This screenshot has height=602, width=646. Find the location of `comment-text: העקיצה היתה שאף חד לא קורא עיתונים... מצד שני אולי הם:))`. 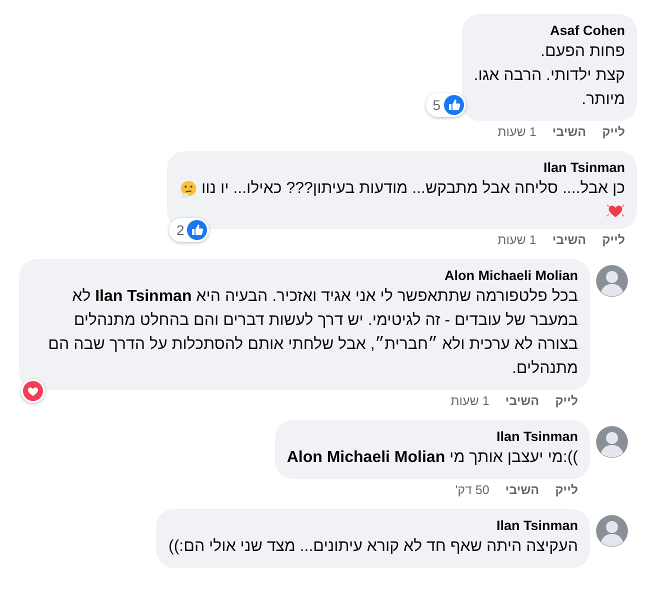

comment-text: העקיצה היתה שאף חד לא קורא עיתונים... מצד שני אולי הם:)) is located at coordinates (373, 547).